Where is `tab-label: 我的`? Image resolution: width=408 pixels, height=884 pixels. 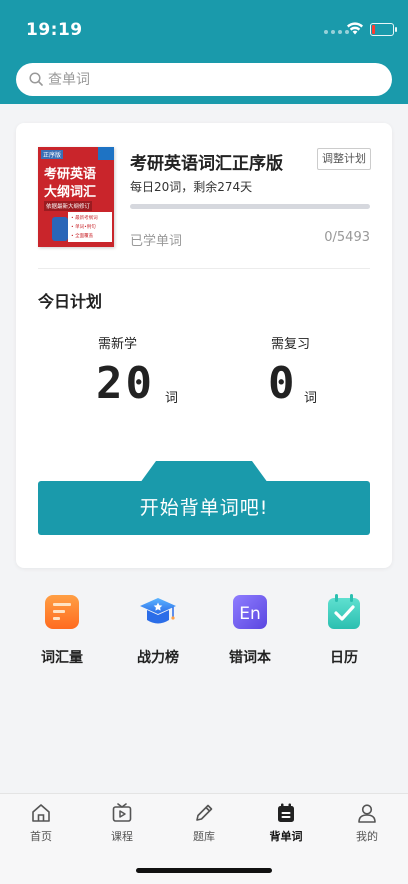 tab-label: 我的 is located at coordinates (367, 836).